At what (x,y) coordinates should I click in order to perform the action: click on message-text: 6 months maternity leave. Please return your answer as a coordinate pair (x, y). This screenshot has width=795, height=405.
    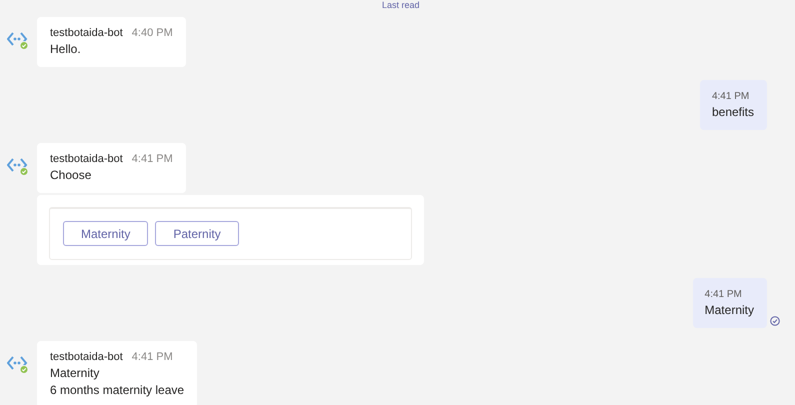
    Looking at the image, I should click on (117, 390).